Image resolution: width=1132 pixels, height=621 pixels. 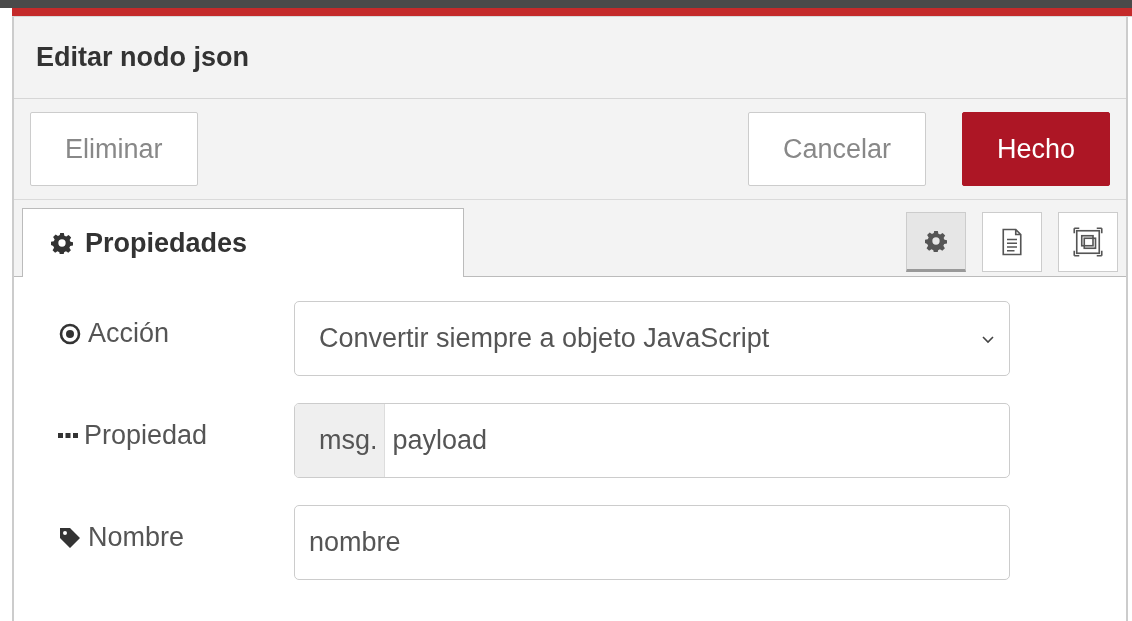 What do you see at coordinates (68, 435) in the screenshot?
I see `dots-icon` at bounding box center [68, 435].